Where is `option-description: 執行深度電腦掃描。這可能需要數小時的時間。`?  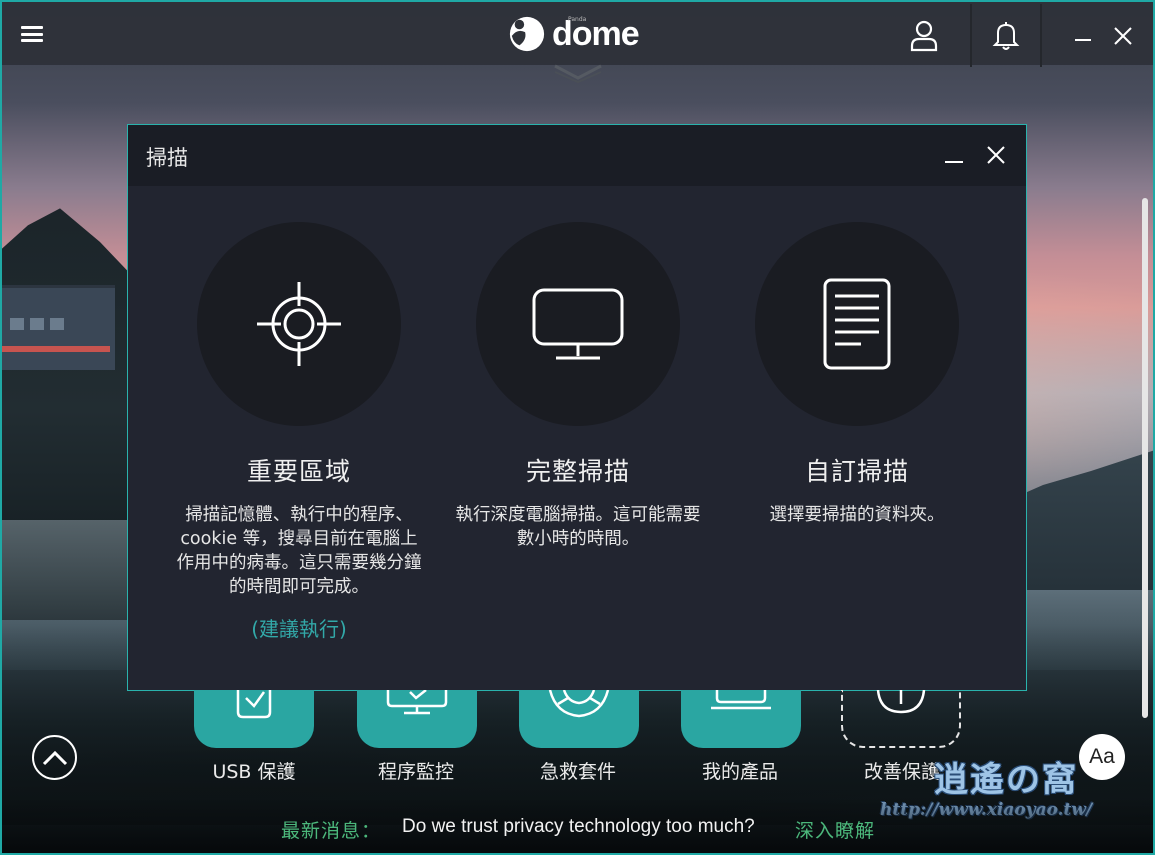 option-description: 執行深度電腦掃描。這可能需要數小時的時間。 is located at coordinates (578, 527).